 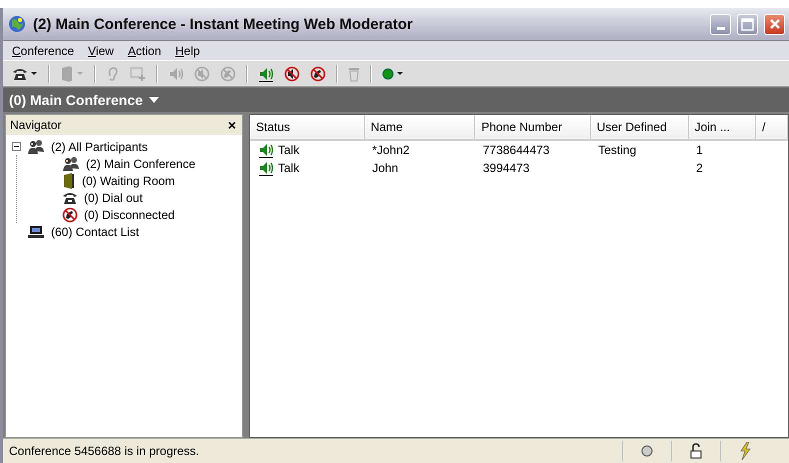 What do you see at coordinates (84, 100) in the screenshot?
I see `conference-selector: (0) Main Conference` at bounding box center [84, 100].